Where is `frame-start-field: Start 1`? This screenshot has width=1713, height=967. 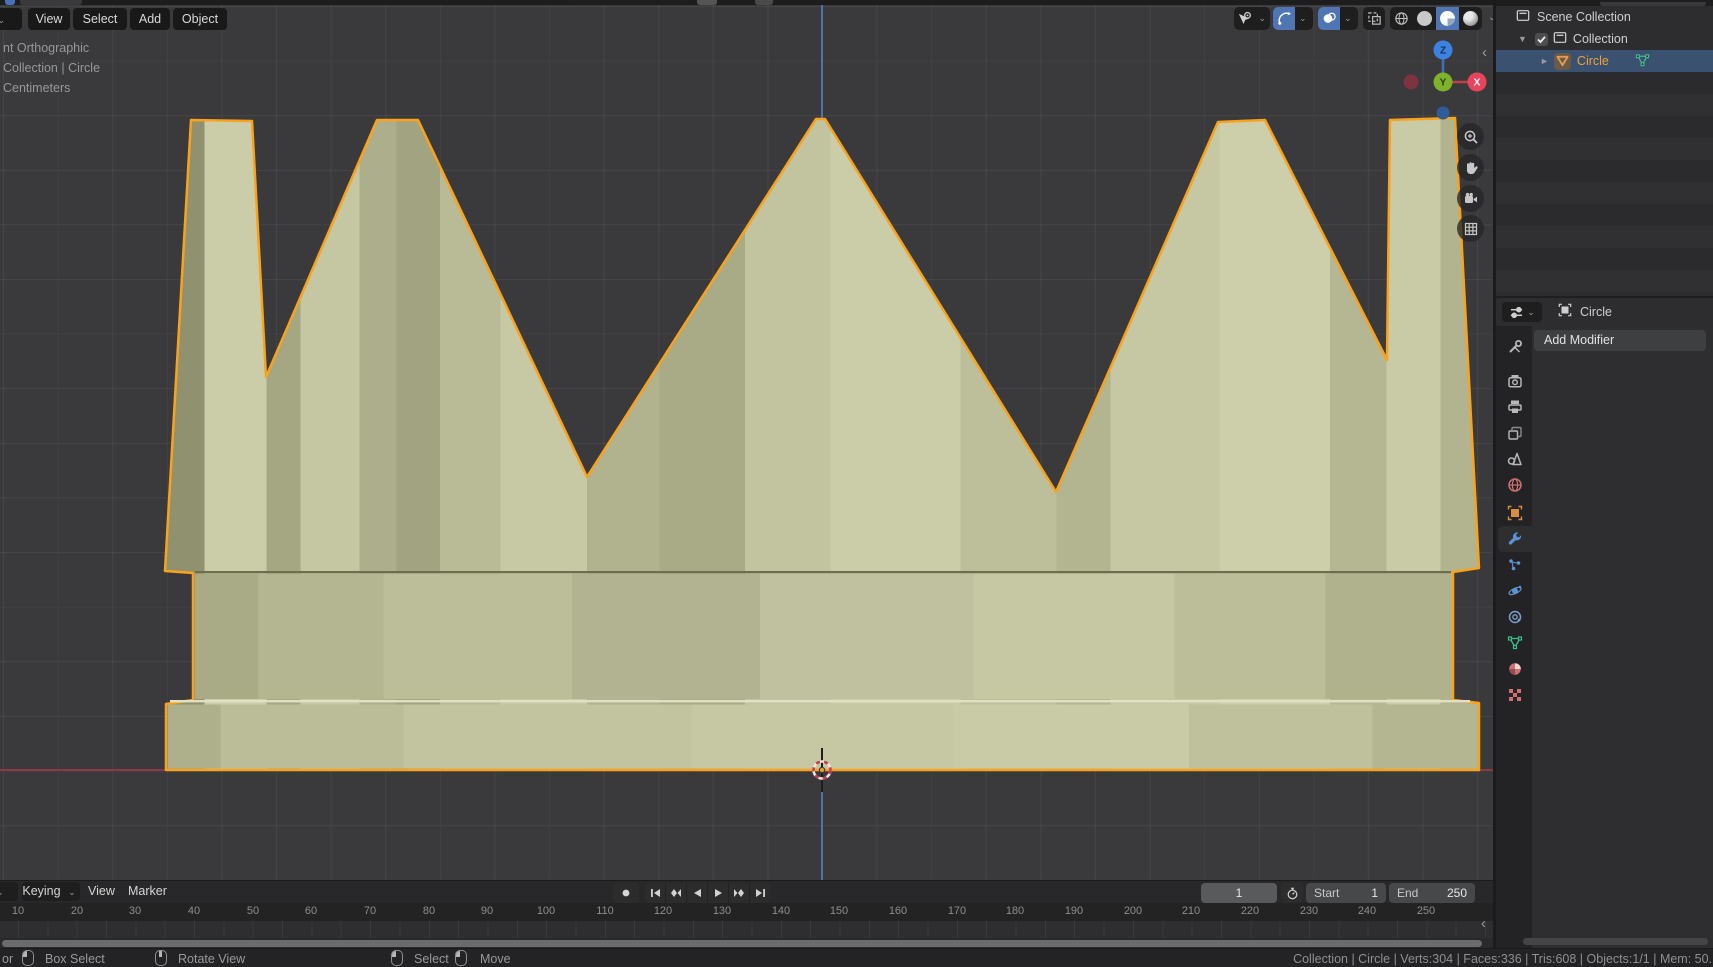 frame-start-field: Start 1 is located at coordinates (1346, 893).